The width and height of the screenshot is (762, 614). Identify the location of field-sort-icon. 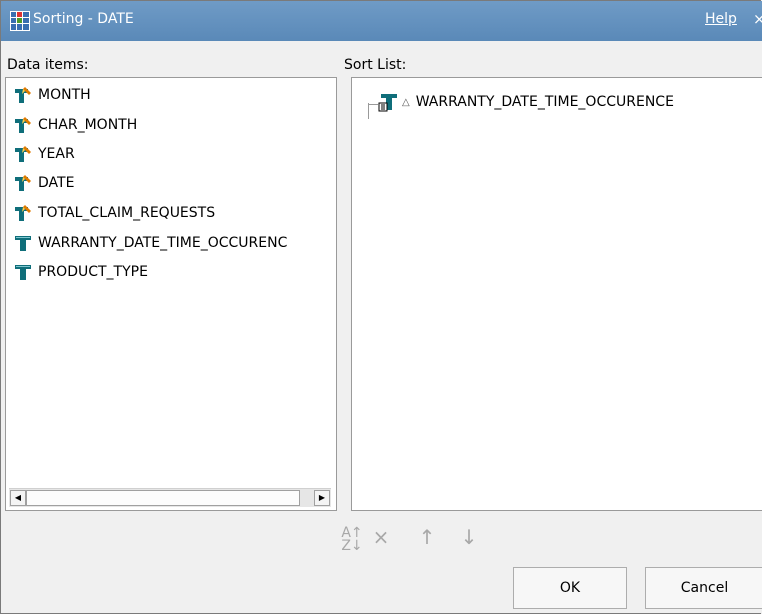
(387, 103).